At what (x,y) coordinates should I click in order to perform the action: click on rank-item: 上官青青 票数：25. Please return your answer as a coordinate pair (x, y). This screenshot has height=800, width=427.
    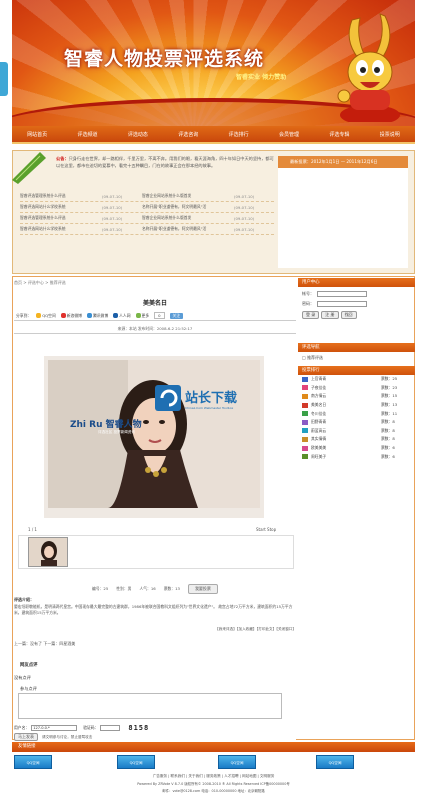
    Looking at the image, I should click on (356, 379).